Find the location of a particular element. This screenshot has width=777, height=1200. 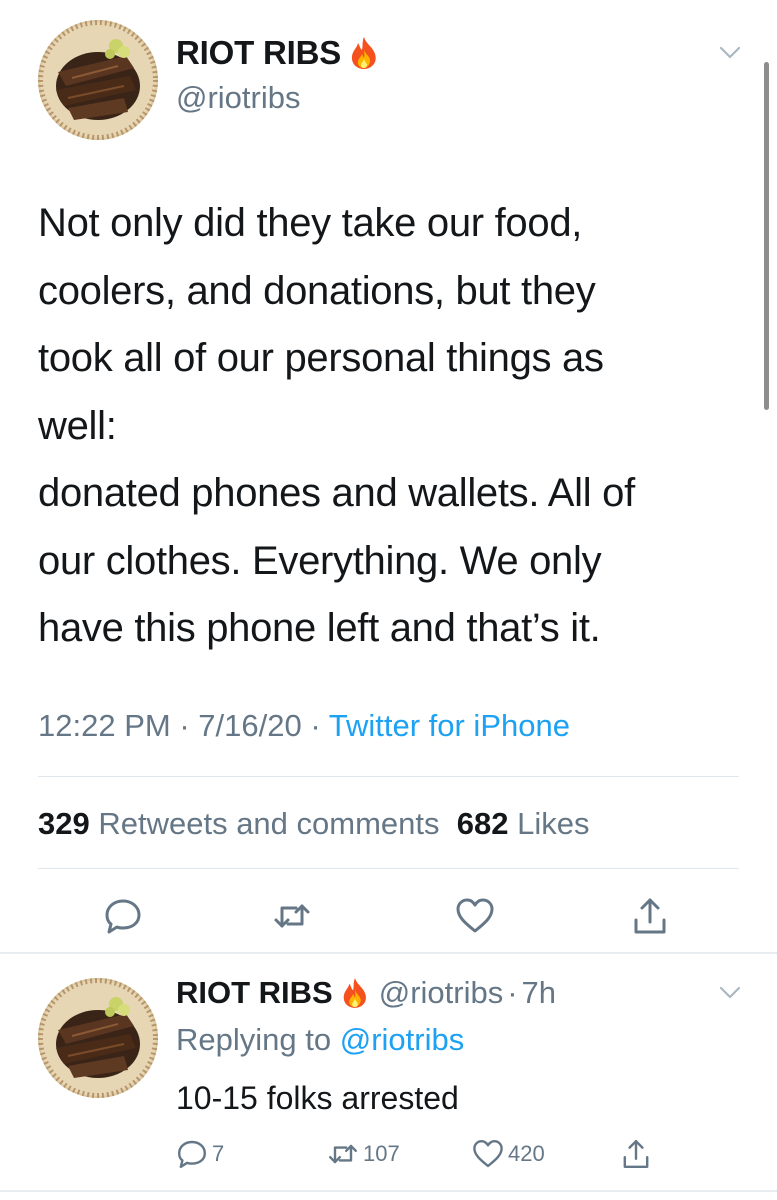

replying-to-link: @riotribs is located at coordinates (402, 1039).